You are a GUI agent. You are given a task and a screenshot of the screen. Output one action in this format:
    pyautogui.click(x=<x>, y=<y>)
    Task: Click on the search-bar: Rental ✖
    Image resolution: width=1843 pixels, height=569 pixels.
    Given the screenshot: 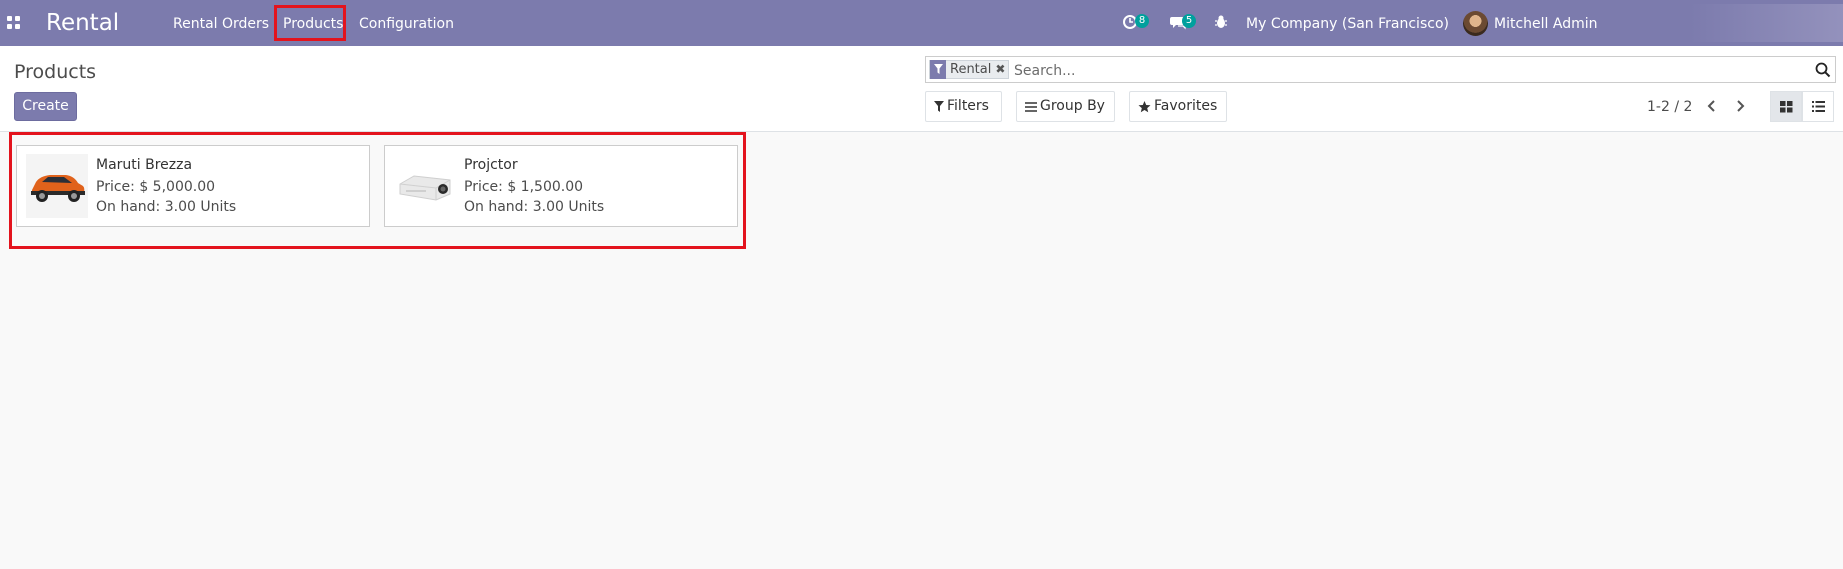 What is the action you would take?
    pyautogui.click(x=1380, y=69)
    